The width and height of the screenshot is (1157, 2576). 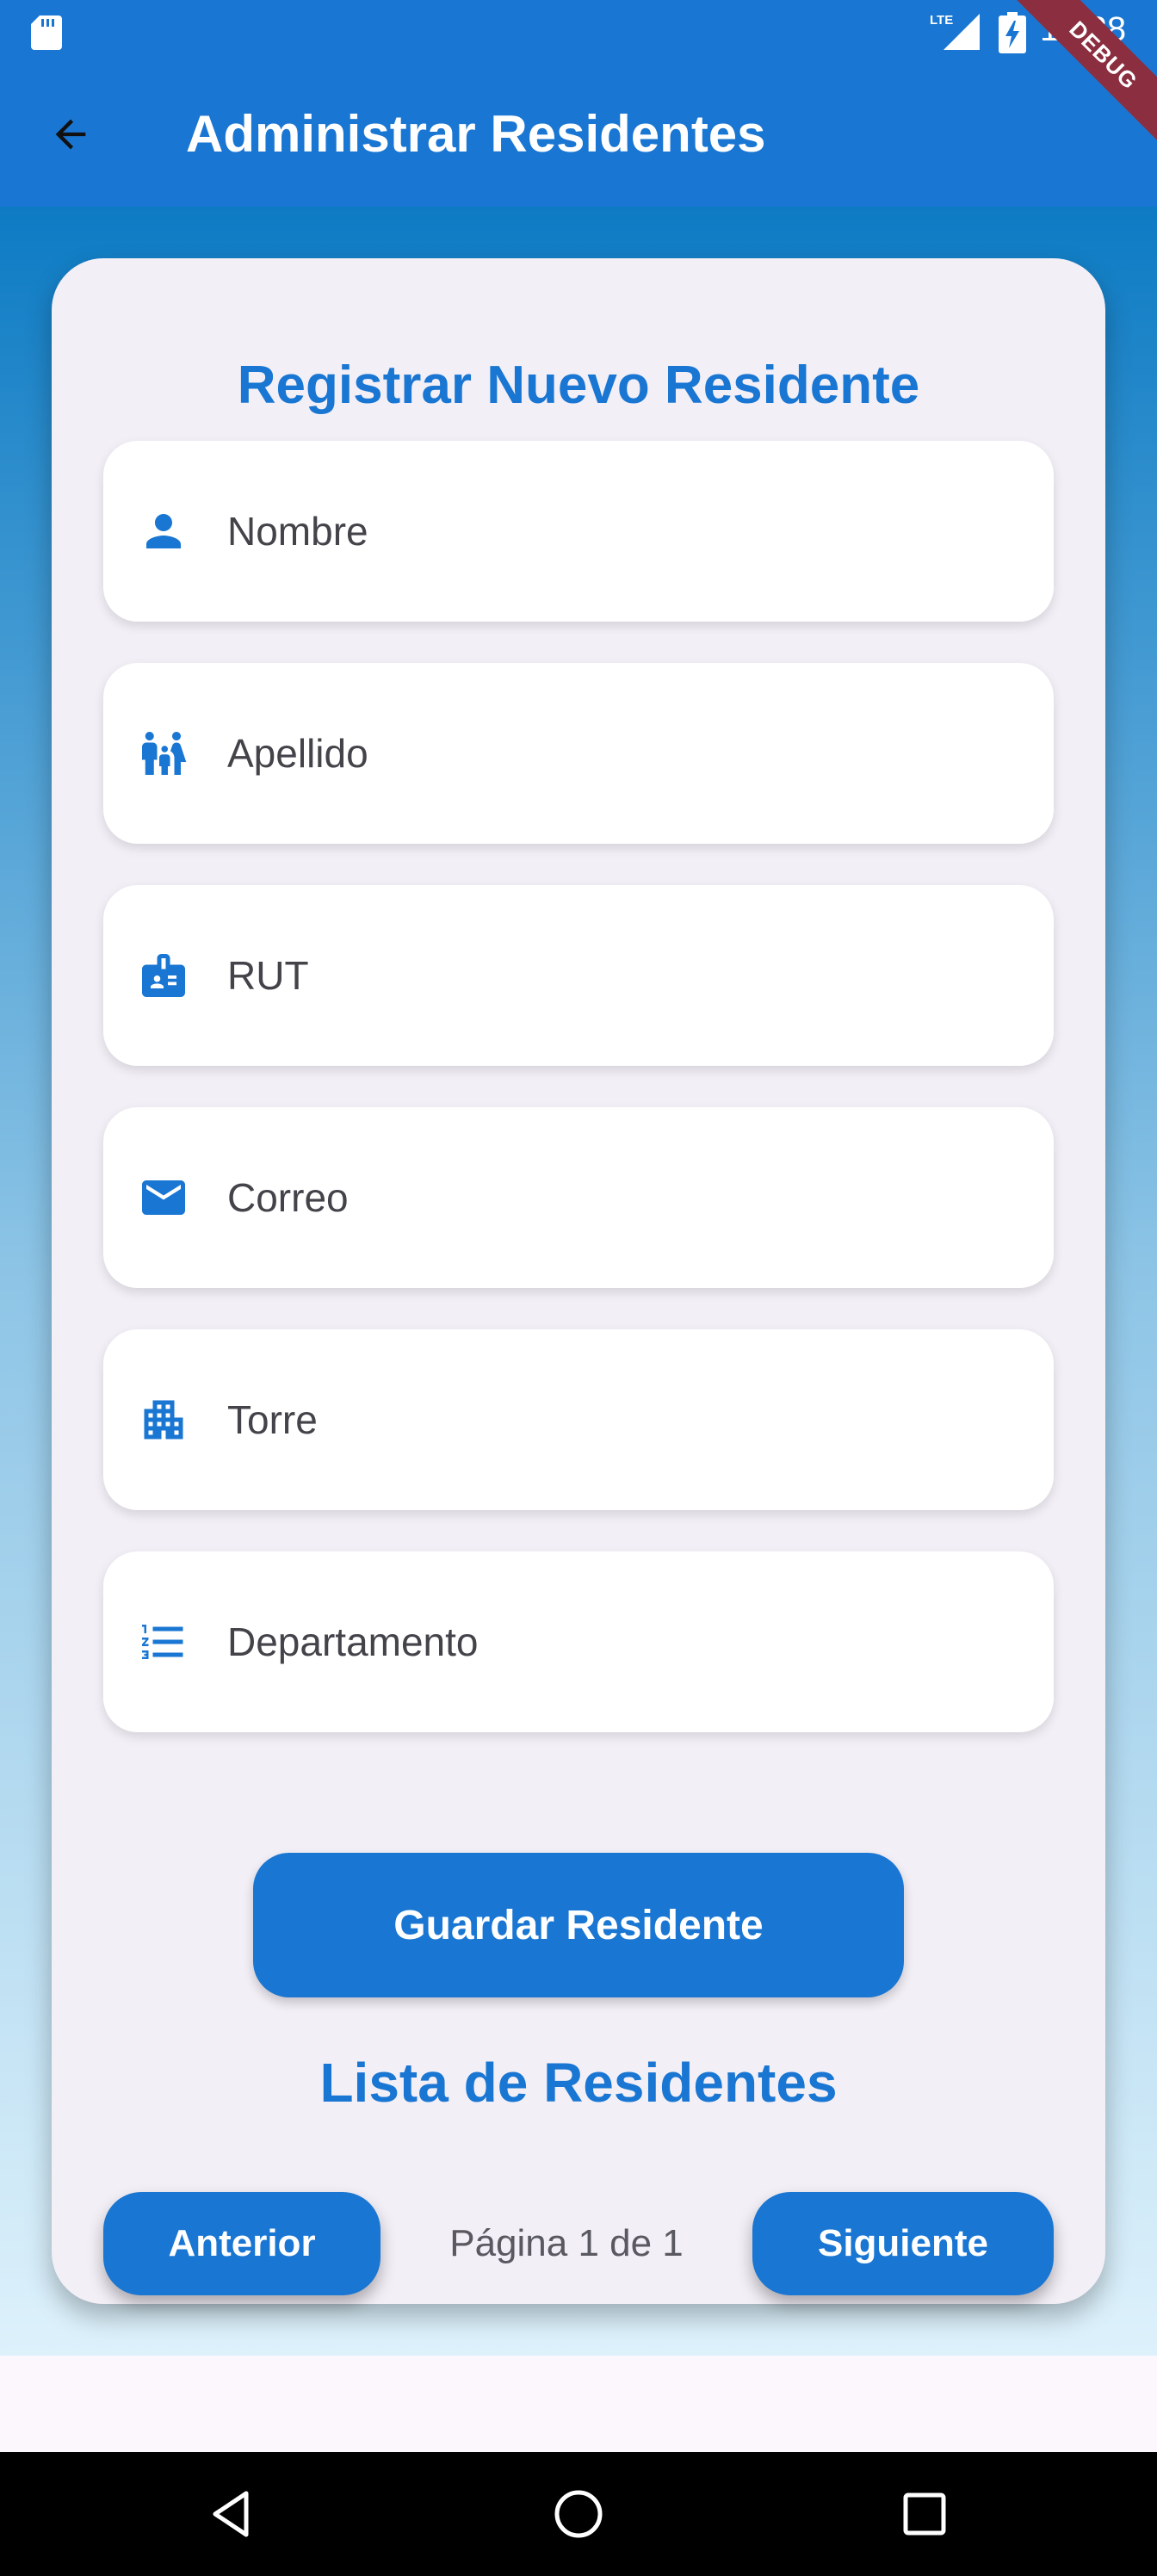 I want to click on circle-home-icon, so click(x=579, y=2514).